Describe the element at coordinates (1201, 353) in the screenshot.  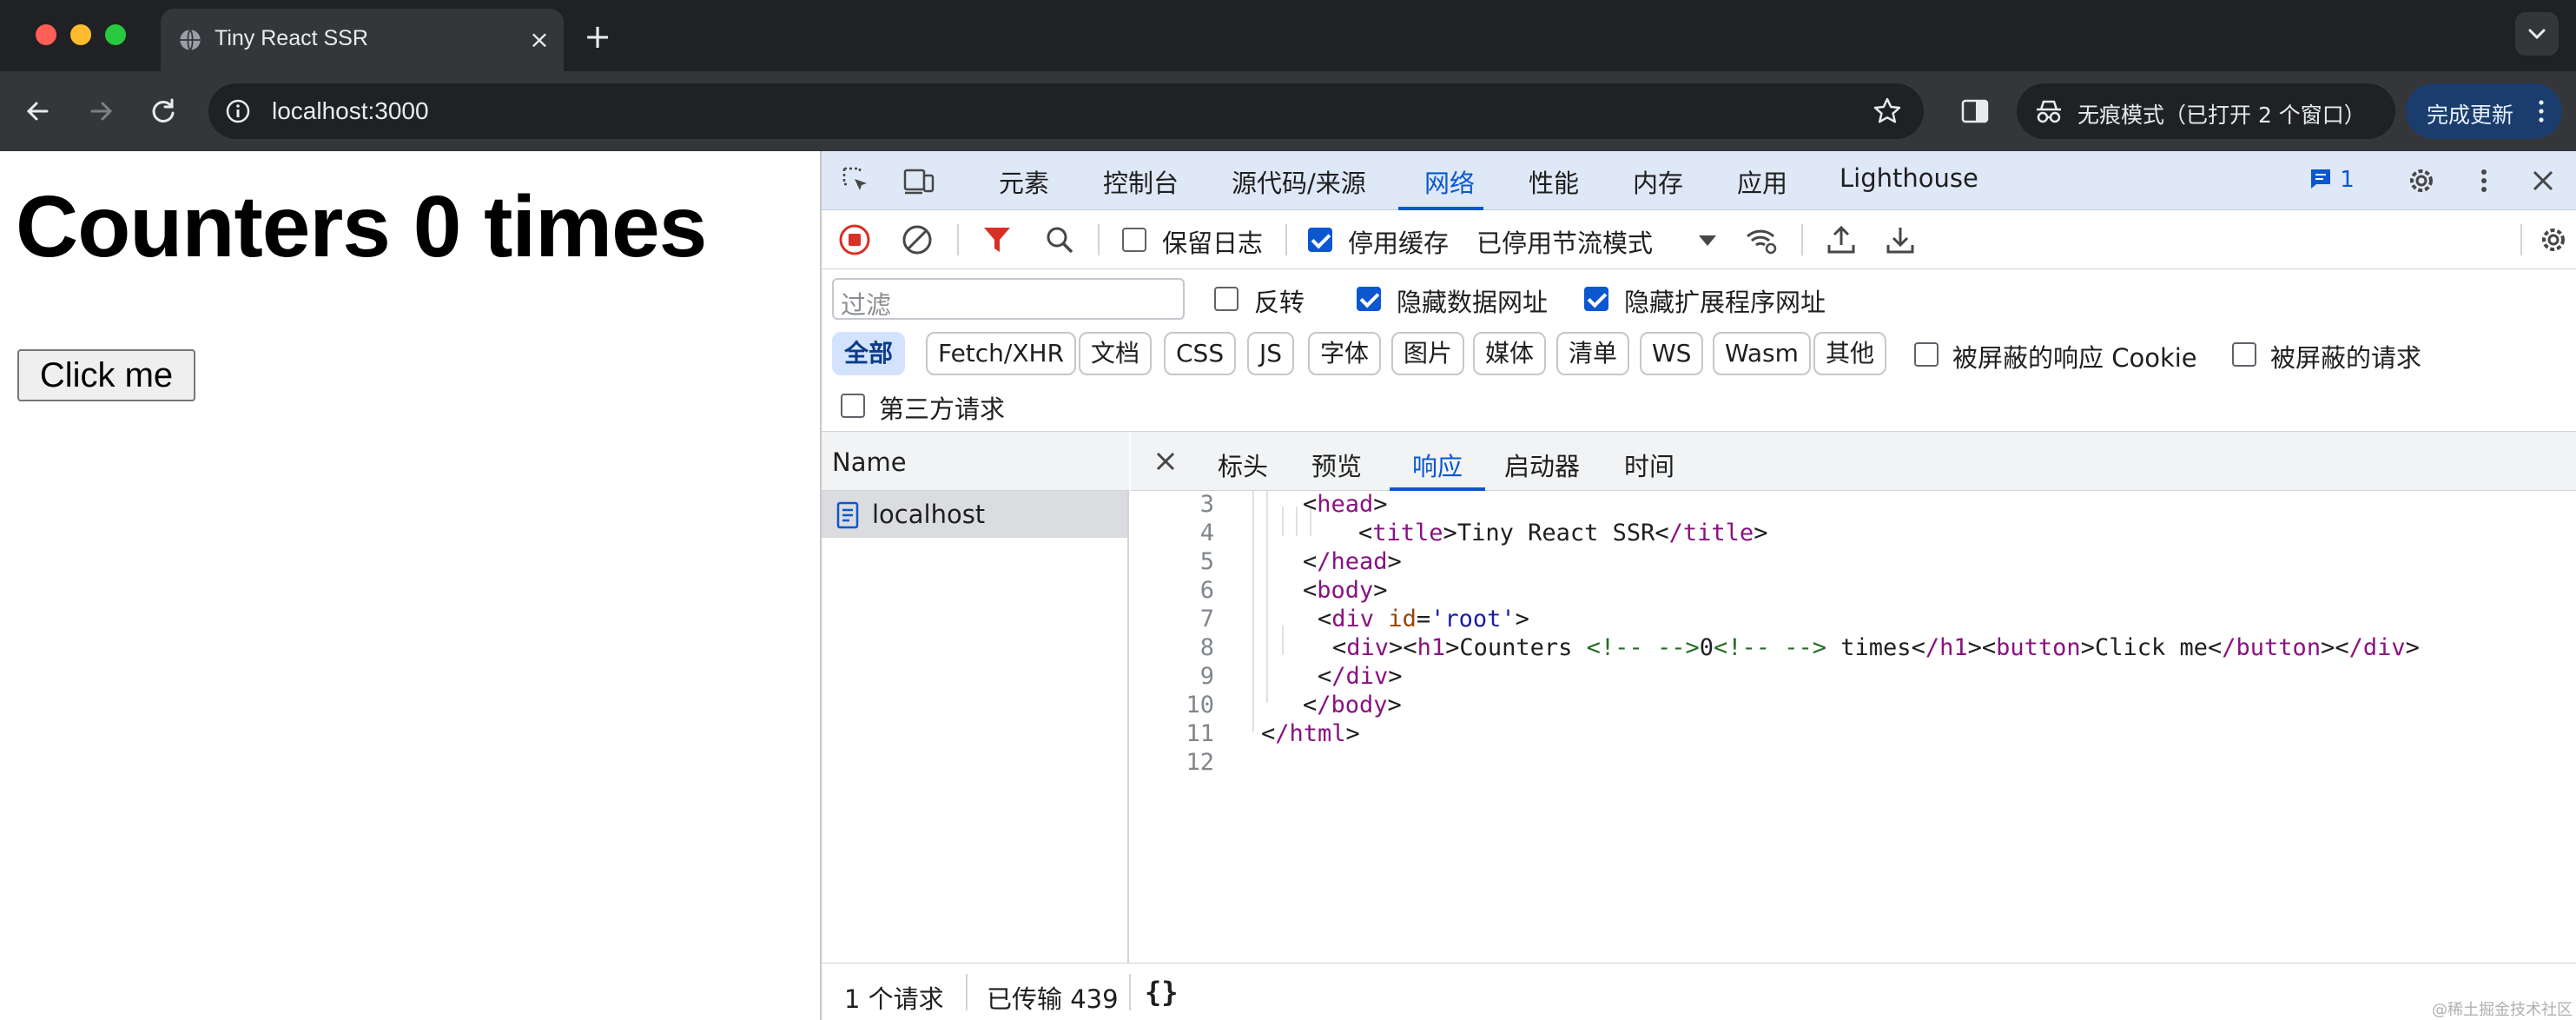
I see `chip-css: CSS` at that location.